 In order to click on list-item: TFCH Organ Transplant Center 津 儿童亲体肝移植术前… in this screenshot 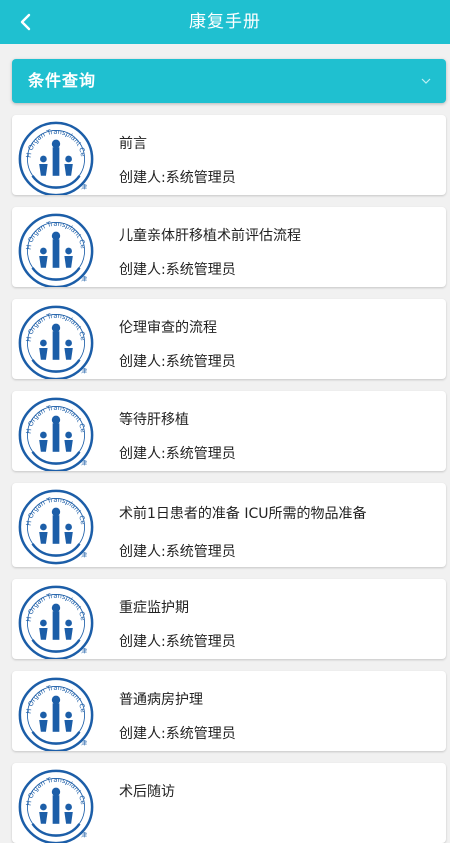, I will do `click(229, 247)`.